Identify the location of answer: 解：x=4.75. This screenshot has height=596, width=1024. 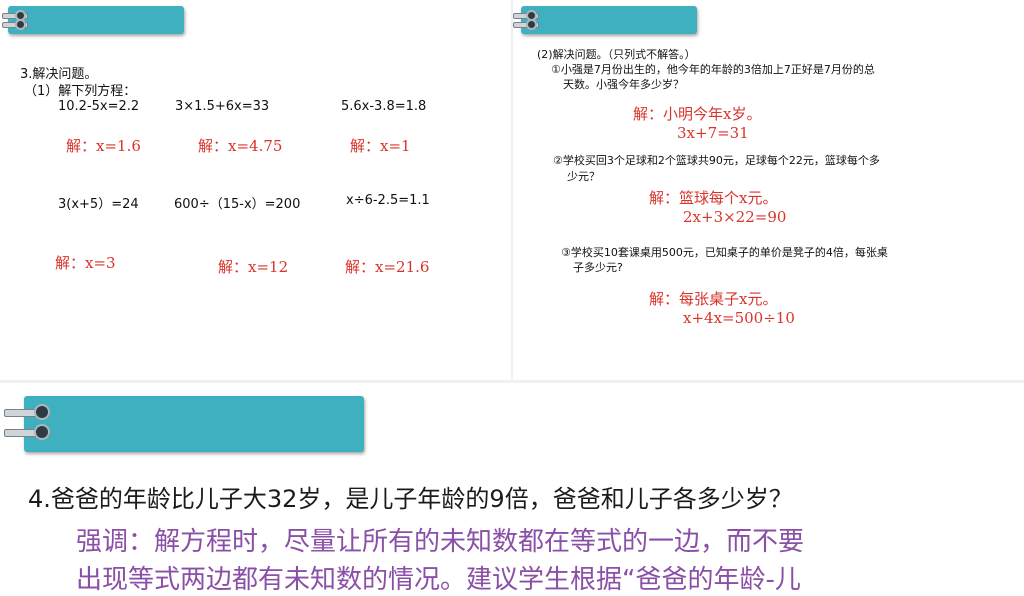
(240, 146).